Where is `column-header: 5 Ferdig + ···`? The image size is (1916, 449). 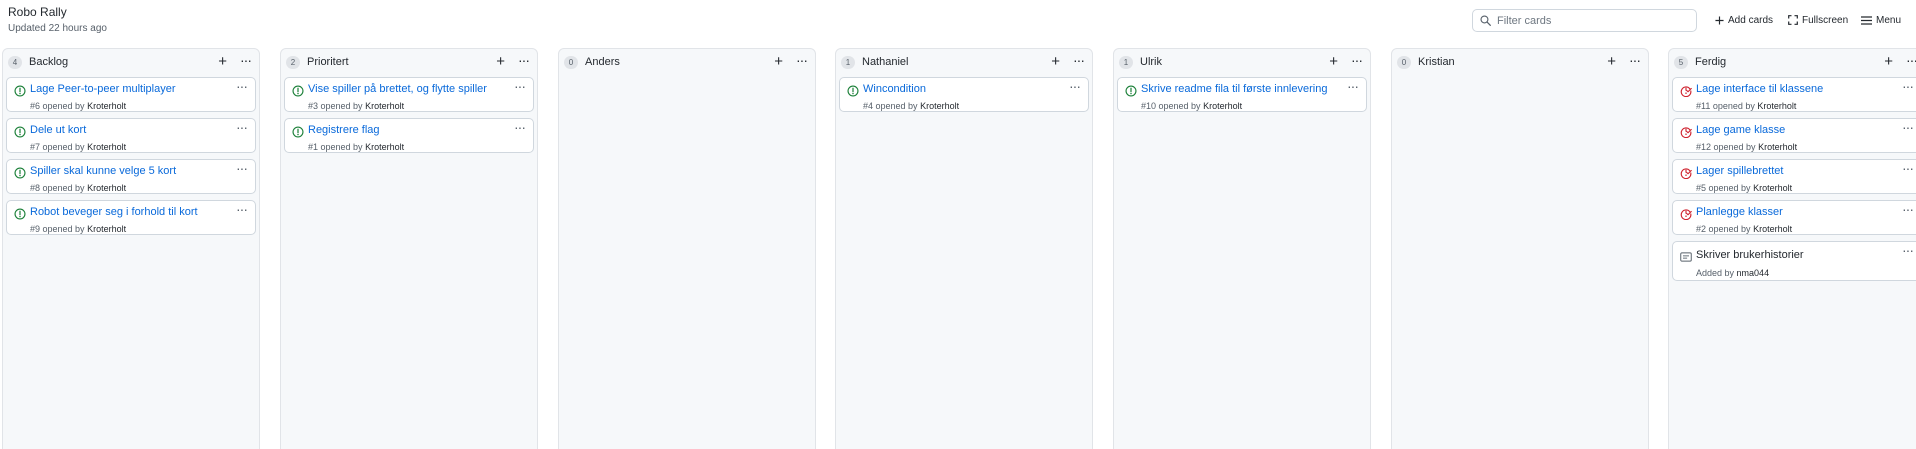
column-header: 5 Ferdig + ··· is located at coordinates (1792, 63).